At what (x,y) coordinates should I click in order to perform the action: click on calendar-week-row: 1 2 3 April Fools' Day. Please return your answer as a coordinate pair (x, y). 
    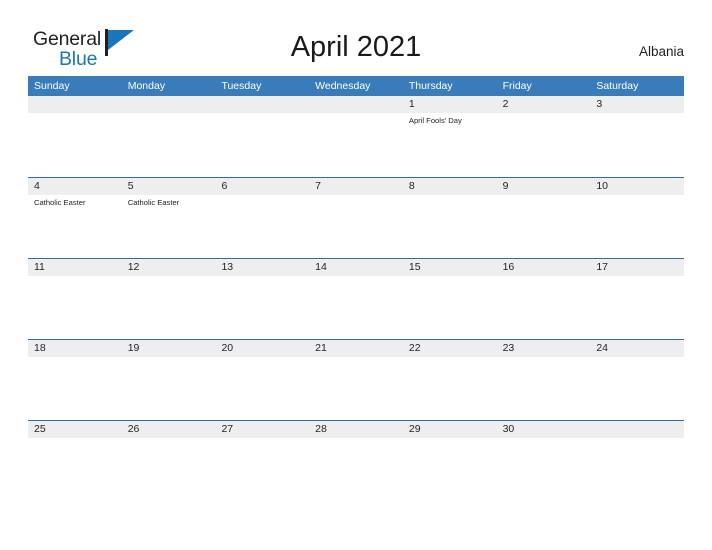
    Looking at the image, I should click on (356, 136).